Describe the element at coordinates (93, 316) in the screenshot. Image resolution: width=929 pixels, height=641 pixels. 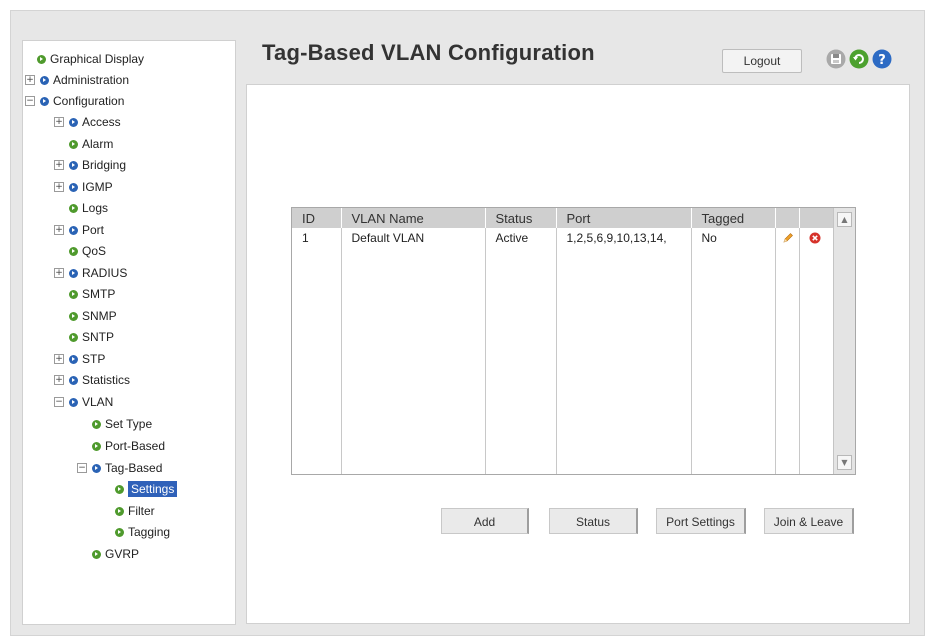
I see `sidebar-item-snmp: SNMP` at that location.